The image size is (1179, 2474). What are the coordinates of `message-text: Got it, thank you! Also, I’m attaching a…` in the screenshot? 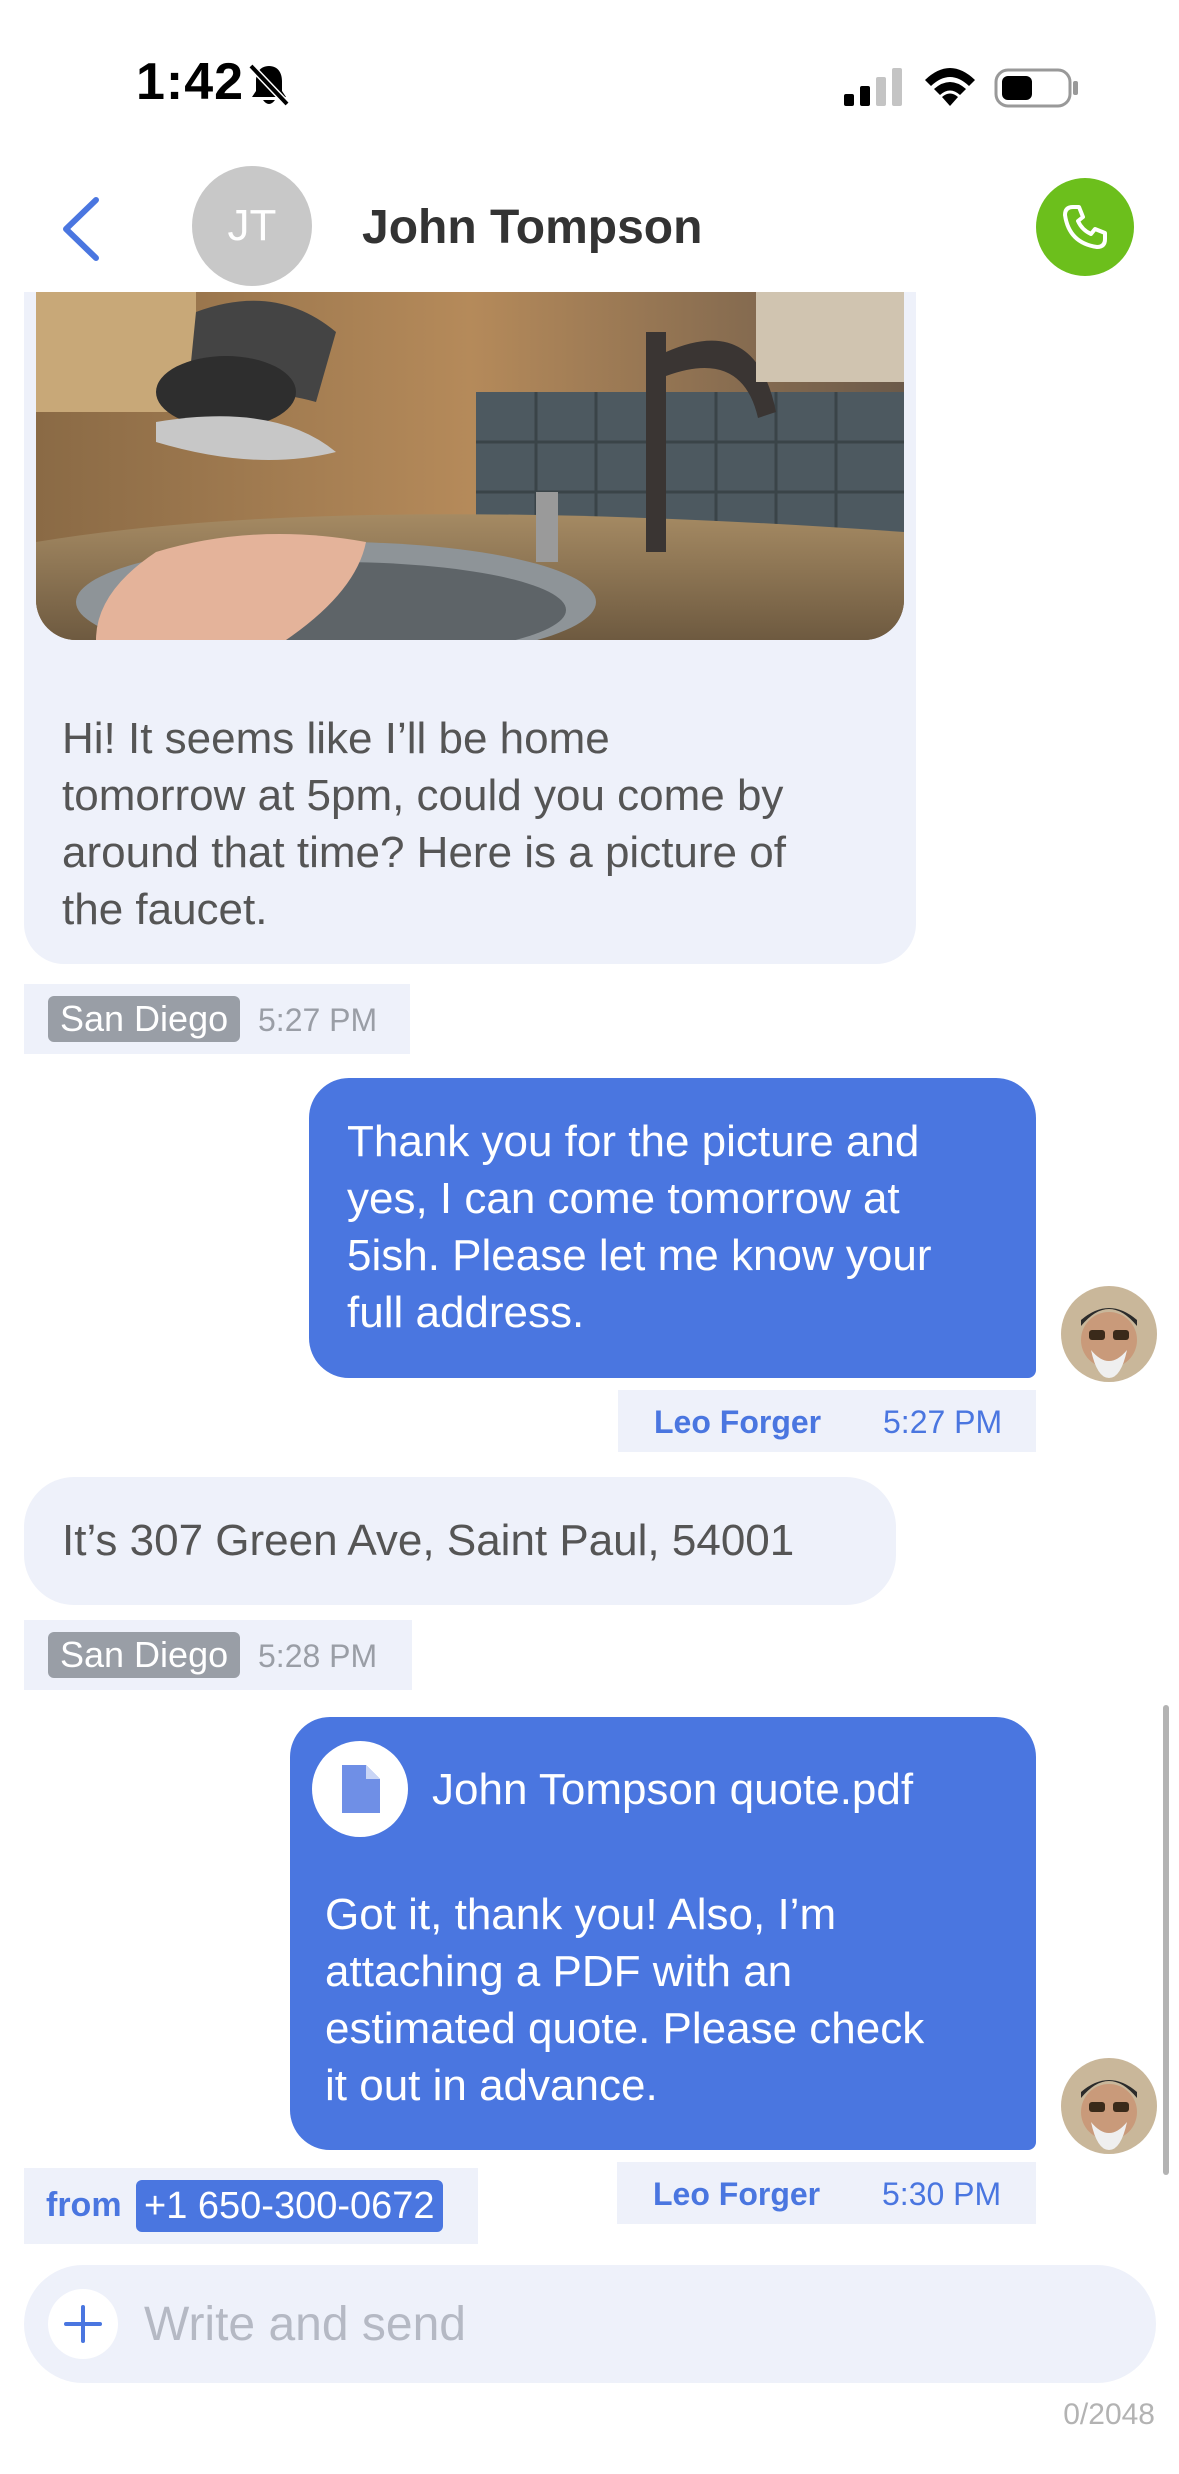 It's located at (624, 2000).